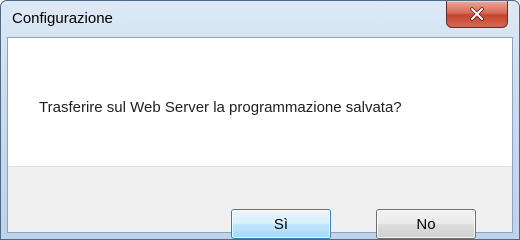  I want to click on title-bar: Configurazione, so click(260, 19).